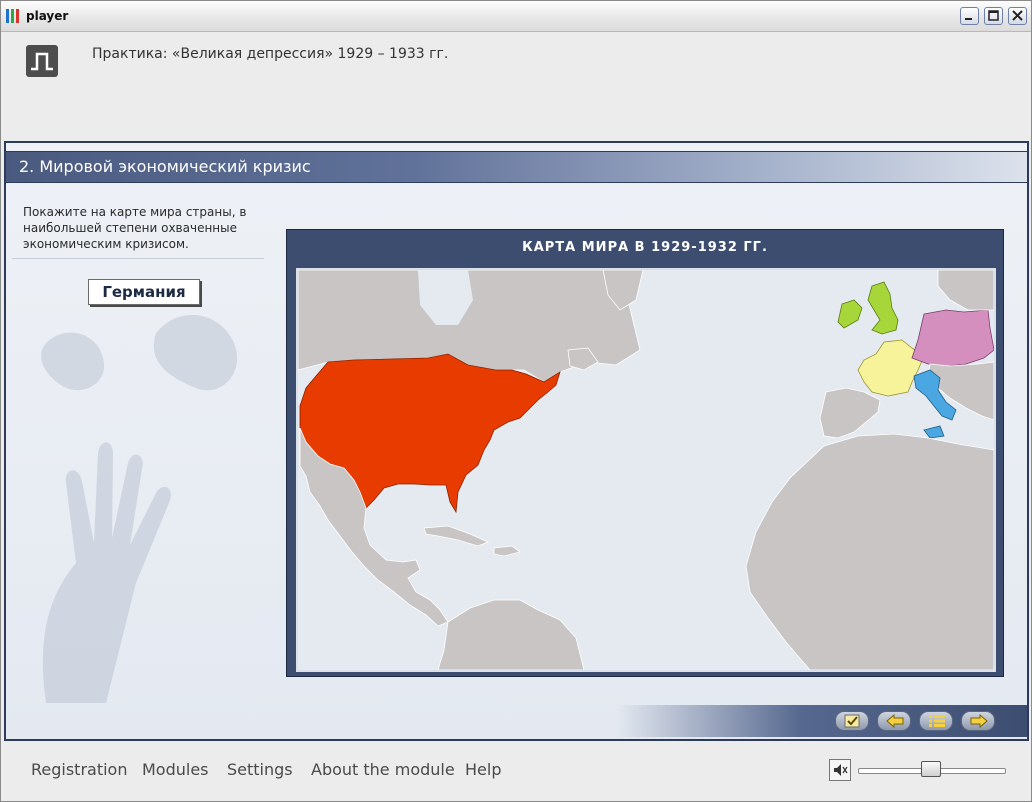  What do you see at coordinates (138, 258) in the screenshot?
I see `instruction-divider` at bounding box center [138, 258].